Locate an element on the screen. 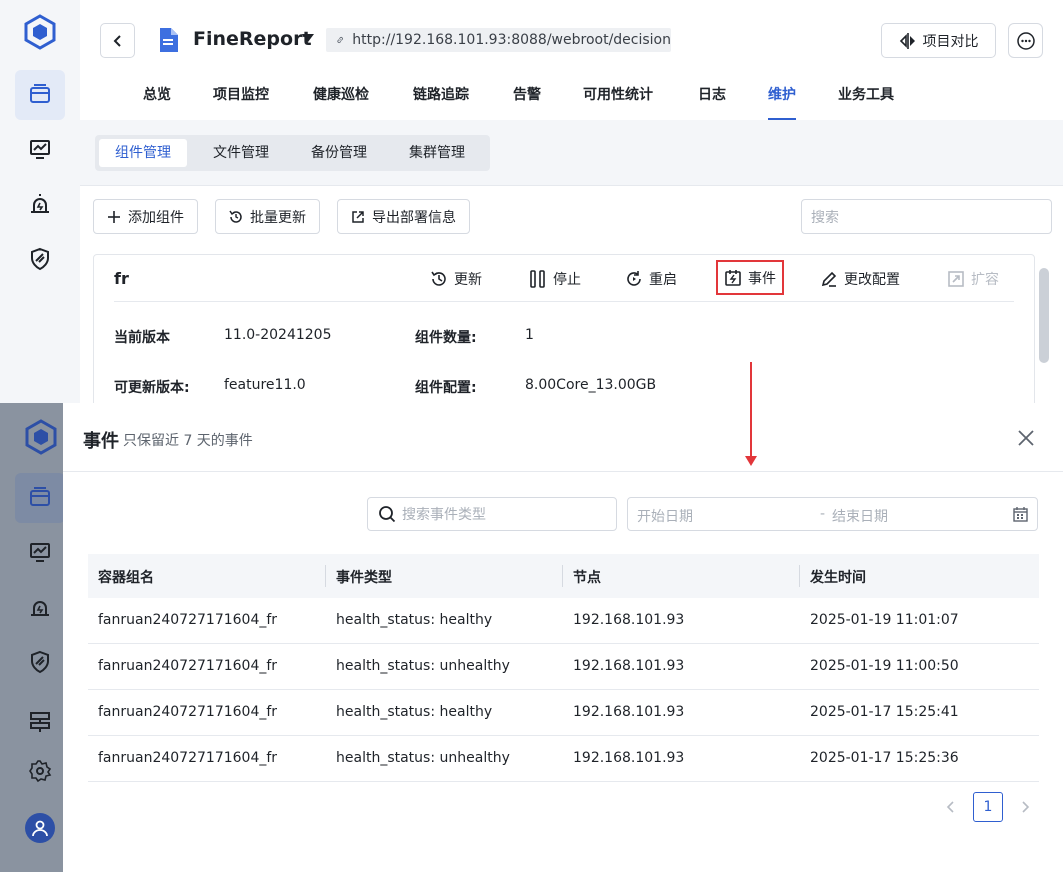 The height and width of the screenshot is (872, 1063). back-button is located at coordinates (117, 40).